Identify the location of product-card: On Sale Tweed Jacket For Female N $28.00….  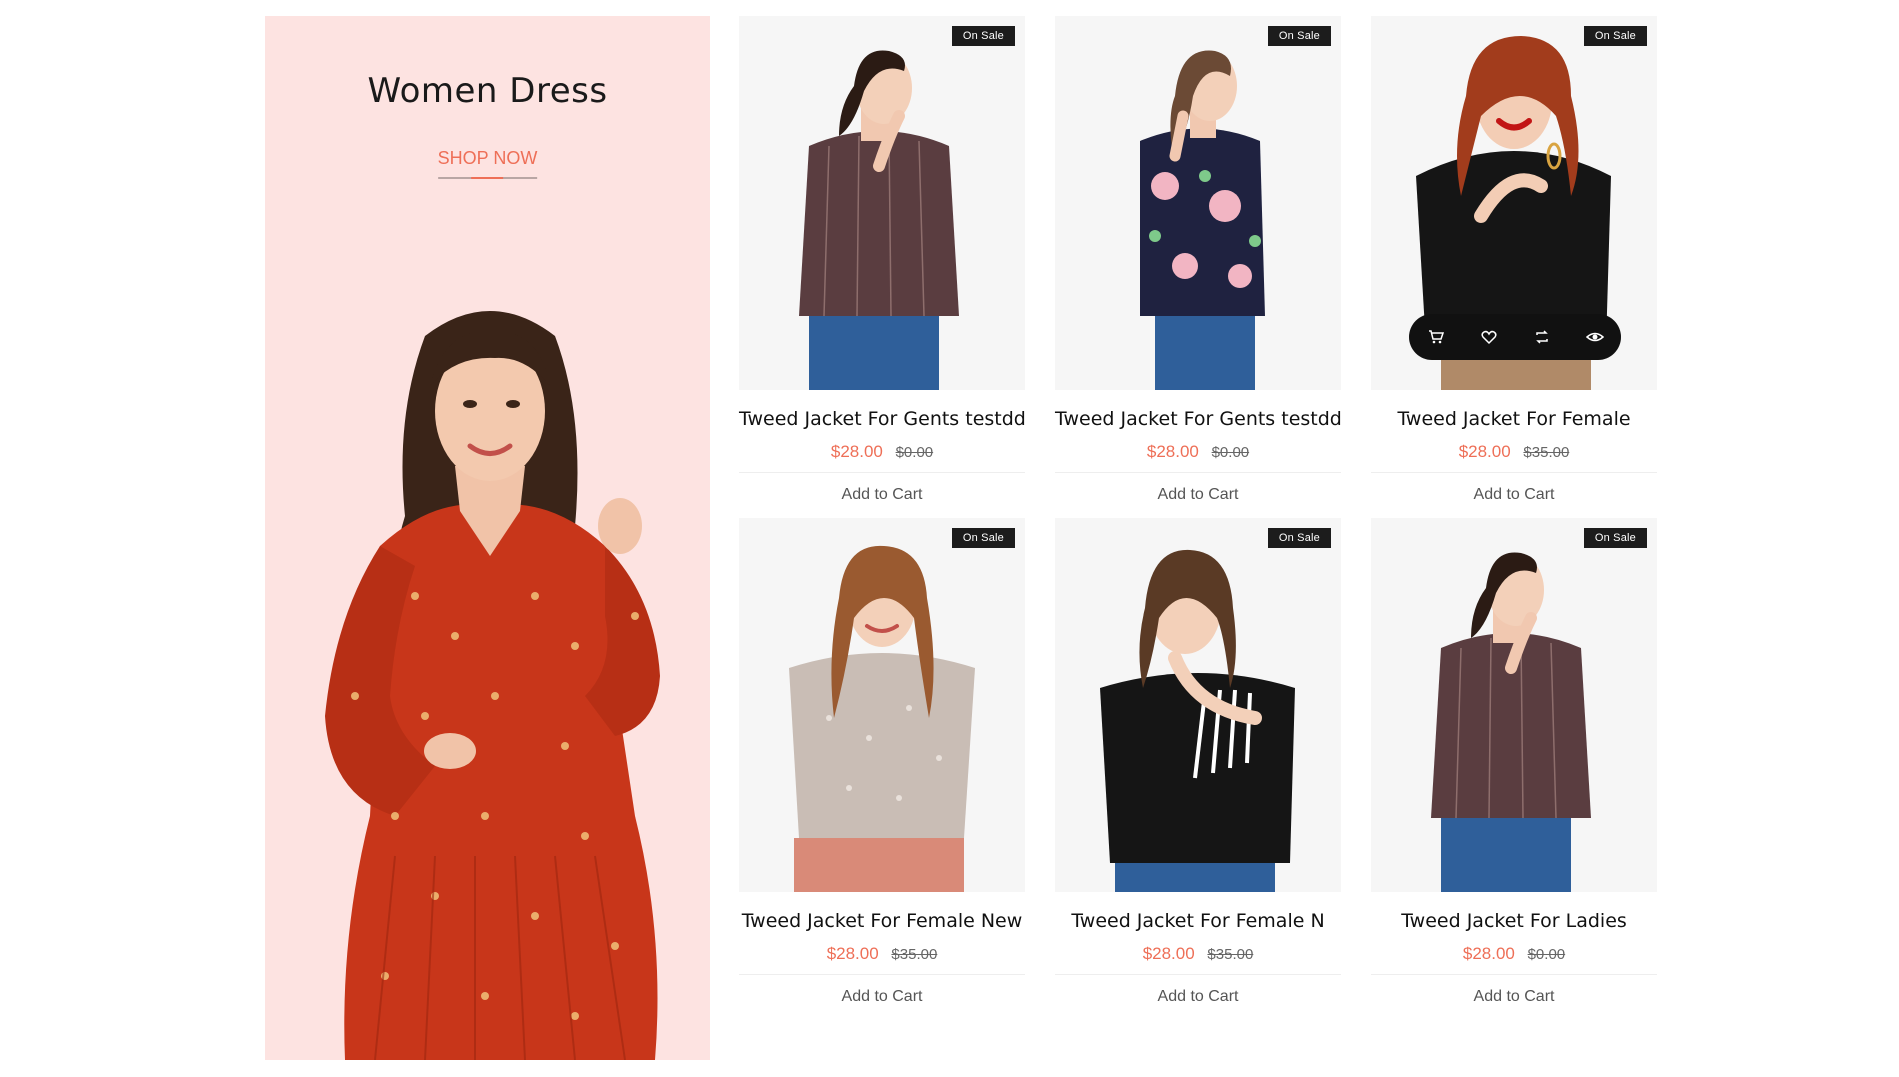
(1198, 769).